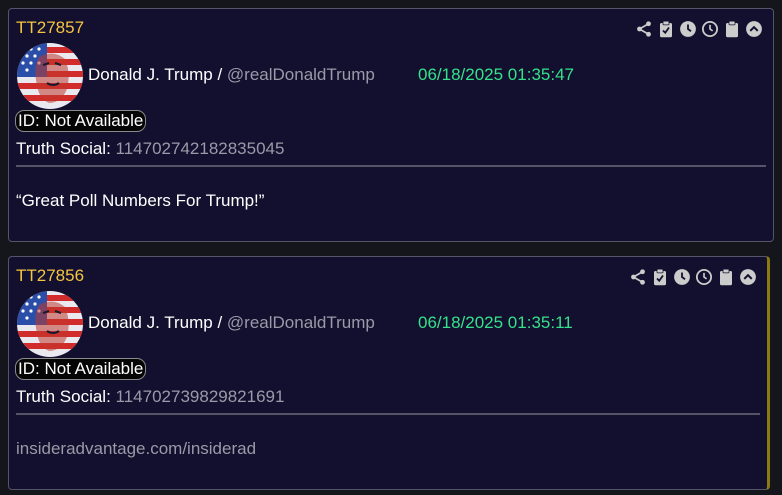 The image size is (782, 495). I want to click on post-content-link: insideradvantage.com/insiderad, so click(136, 449).